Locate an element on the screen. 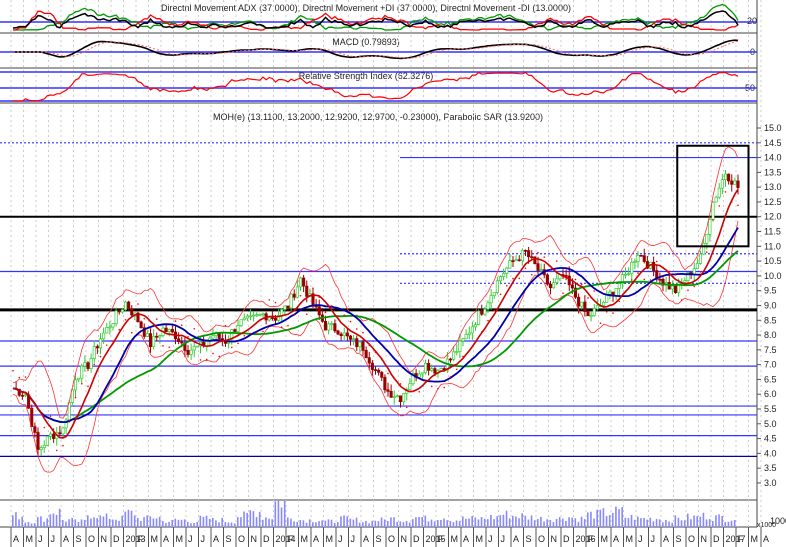 The width and height of the screenshot is (786, 547). y-tick-label: 9.0 is located at coordinates (770, 305).